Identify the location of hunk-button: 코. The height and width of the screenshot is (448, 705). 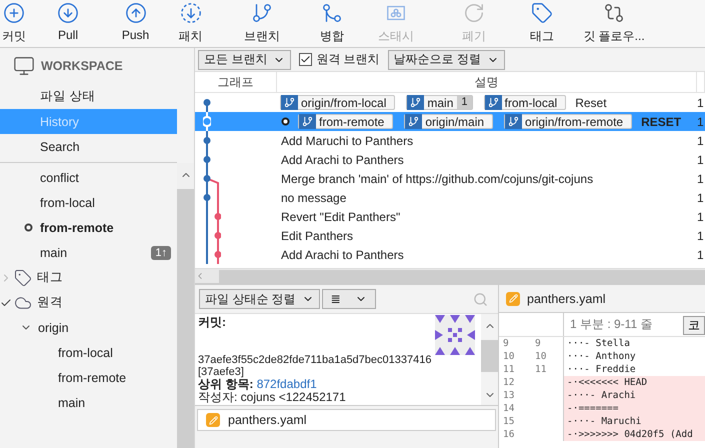
(694, 325).